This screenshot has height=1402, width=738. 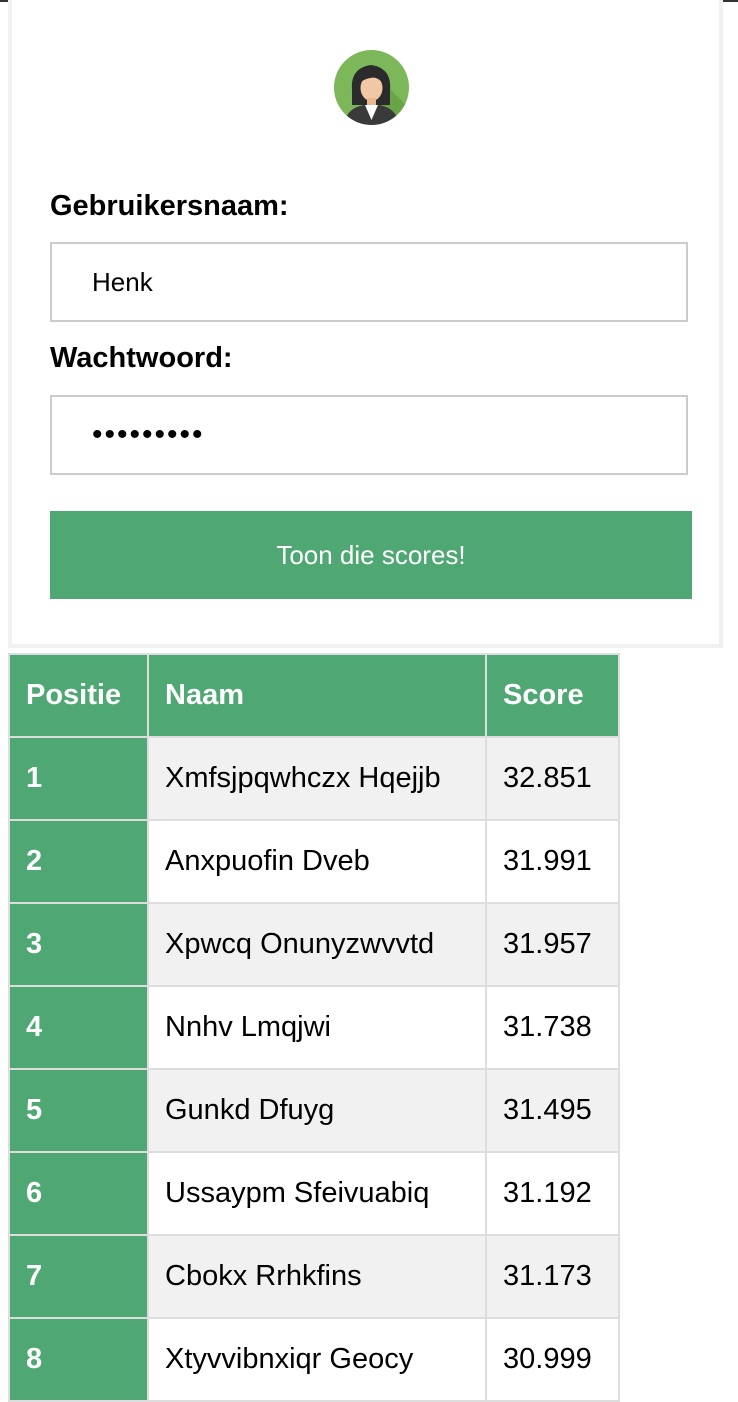 What do you see at coordinates (78, 1359) in the screenshot?
I see `row-position: 8` at bounding box center [78, 1359].